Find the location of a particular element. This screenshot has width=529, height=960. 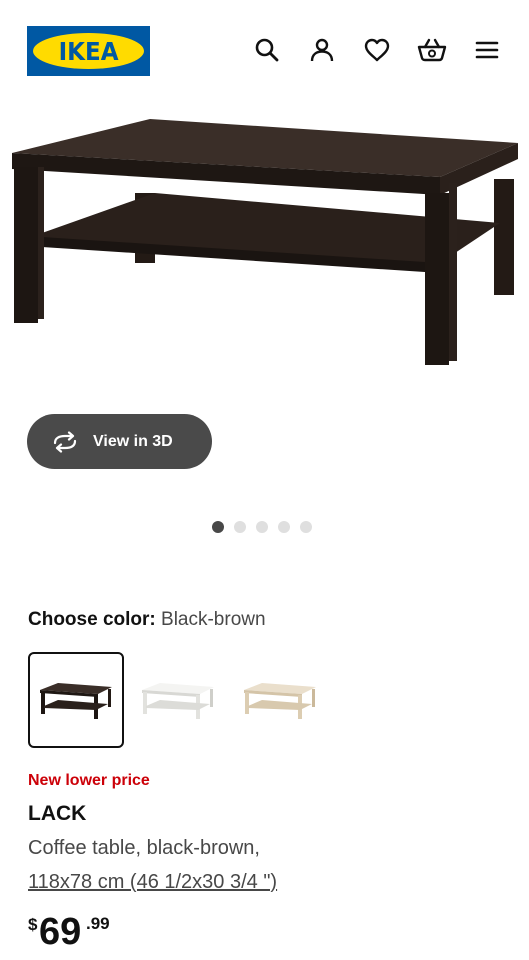

product-dimensions-link: 118x78 cm (46 1/2x30 3/4 ") is located at coordinates (152, 882).